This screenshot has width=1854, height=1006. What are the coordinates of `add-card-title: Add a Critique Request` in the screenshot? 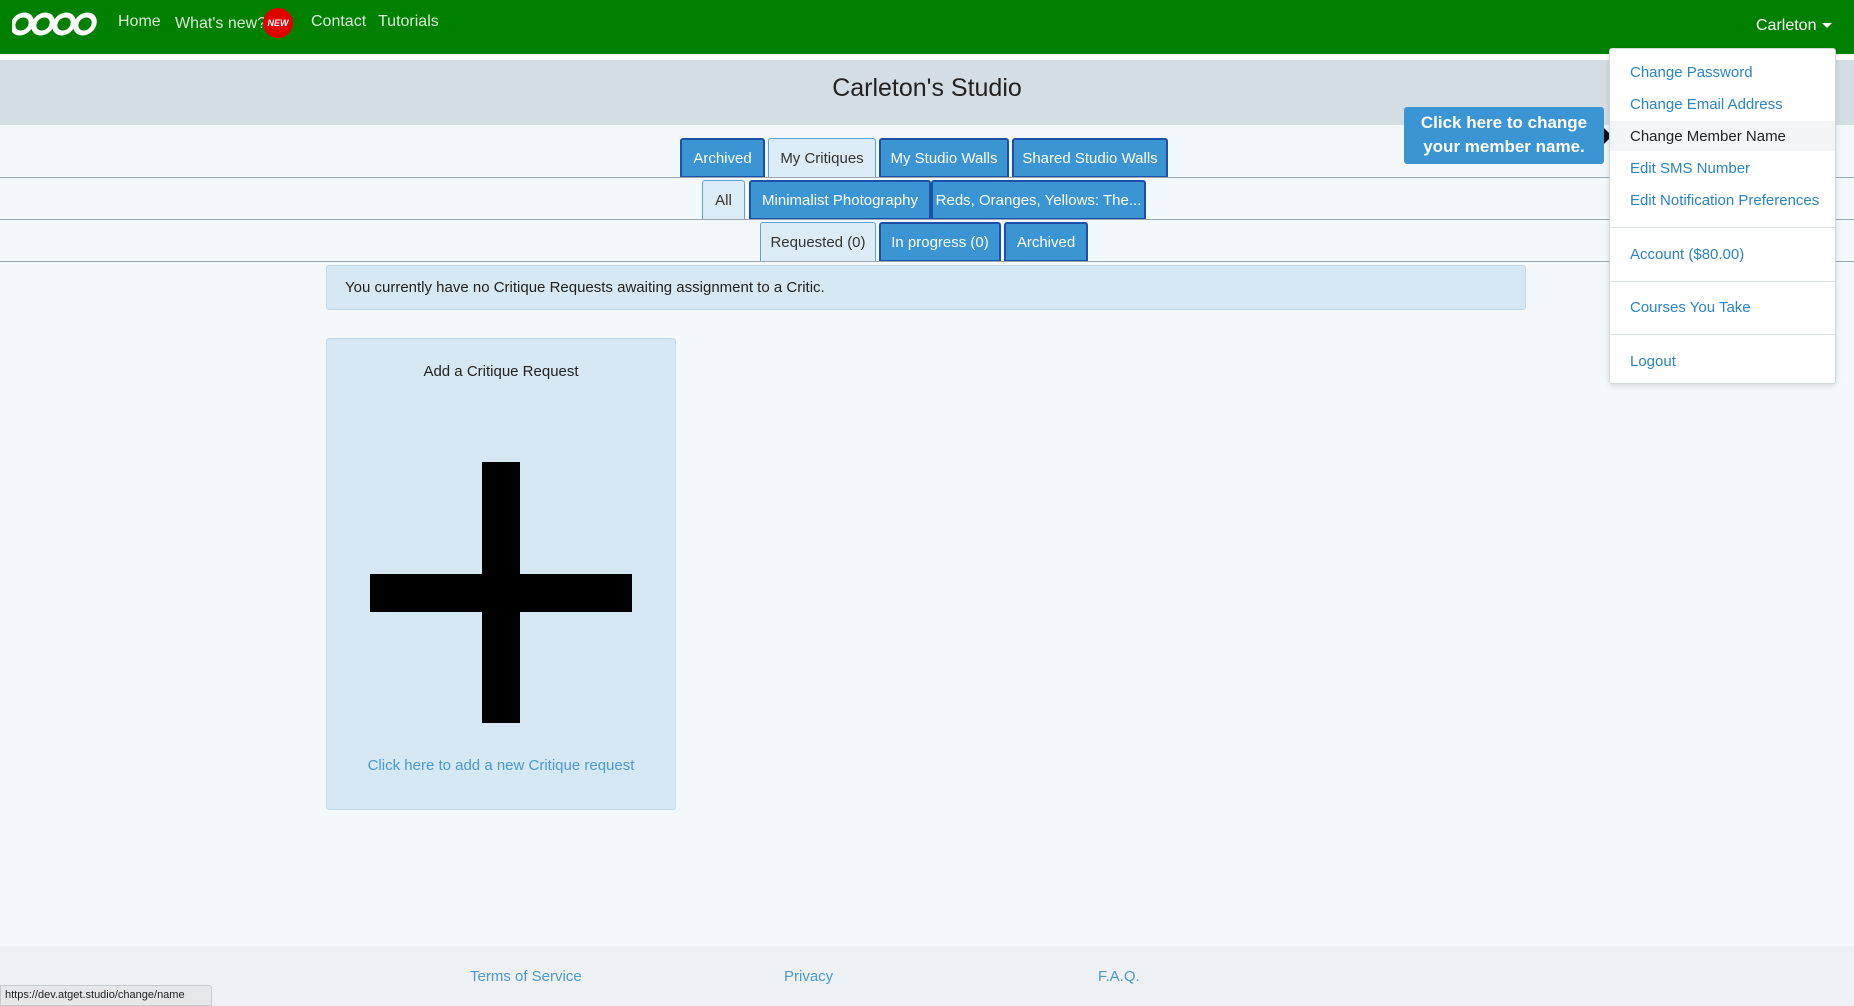 It's located at (501, 371).